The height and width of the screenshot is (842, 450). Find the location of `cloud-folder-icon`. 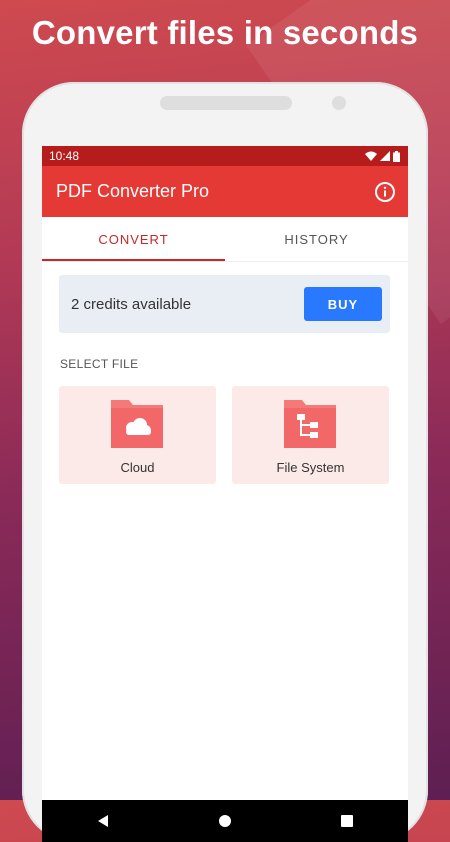

cloud-folder-icon is located at coordinates (137, 424).